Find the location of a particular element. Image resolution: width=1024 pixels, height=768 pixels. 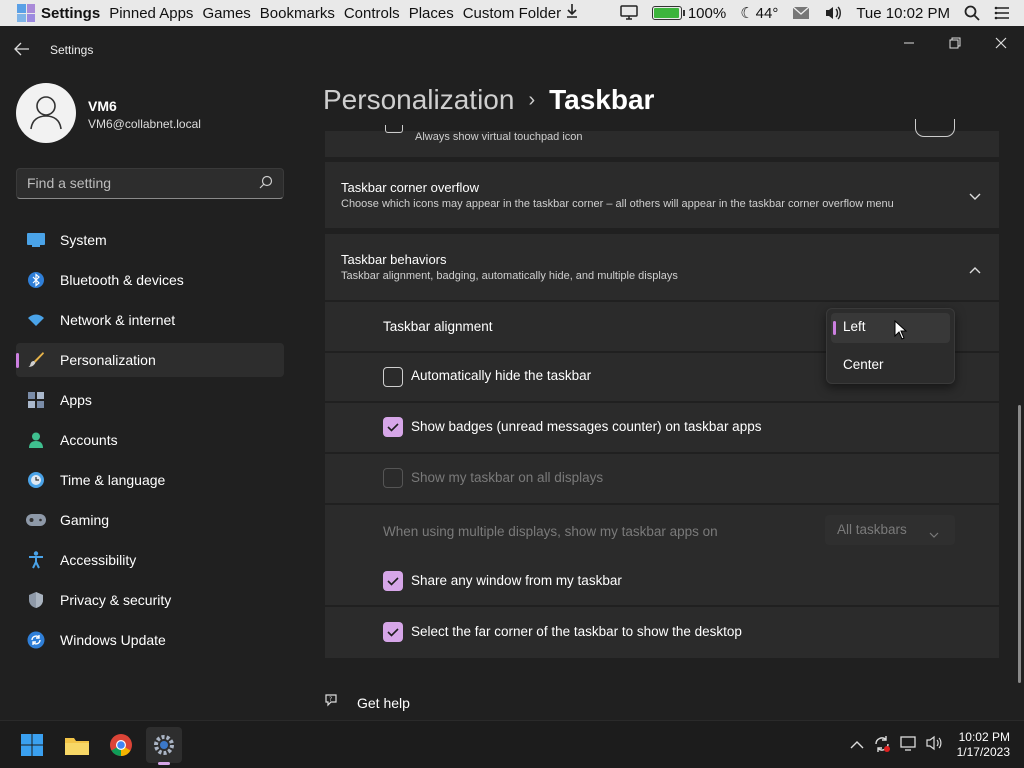

page-title: Taskbar is located at coordinates (602, 99).